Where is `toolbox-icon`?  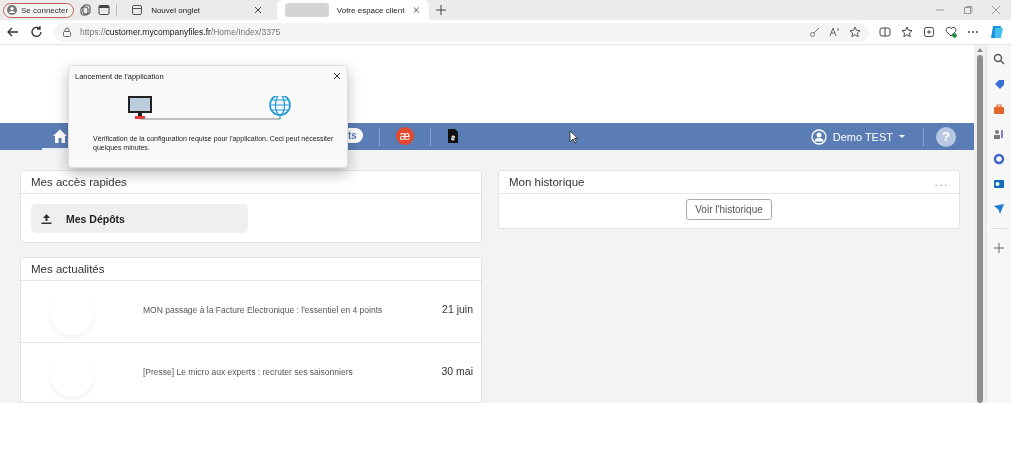 toolbox-icon is located at coordinates (999, 109).